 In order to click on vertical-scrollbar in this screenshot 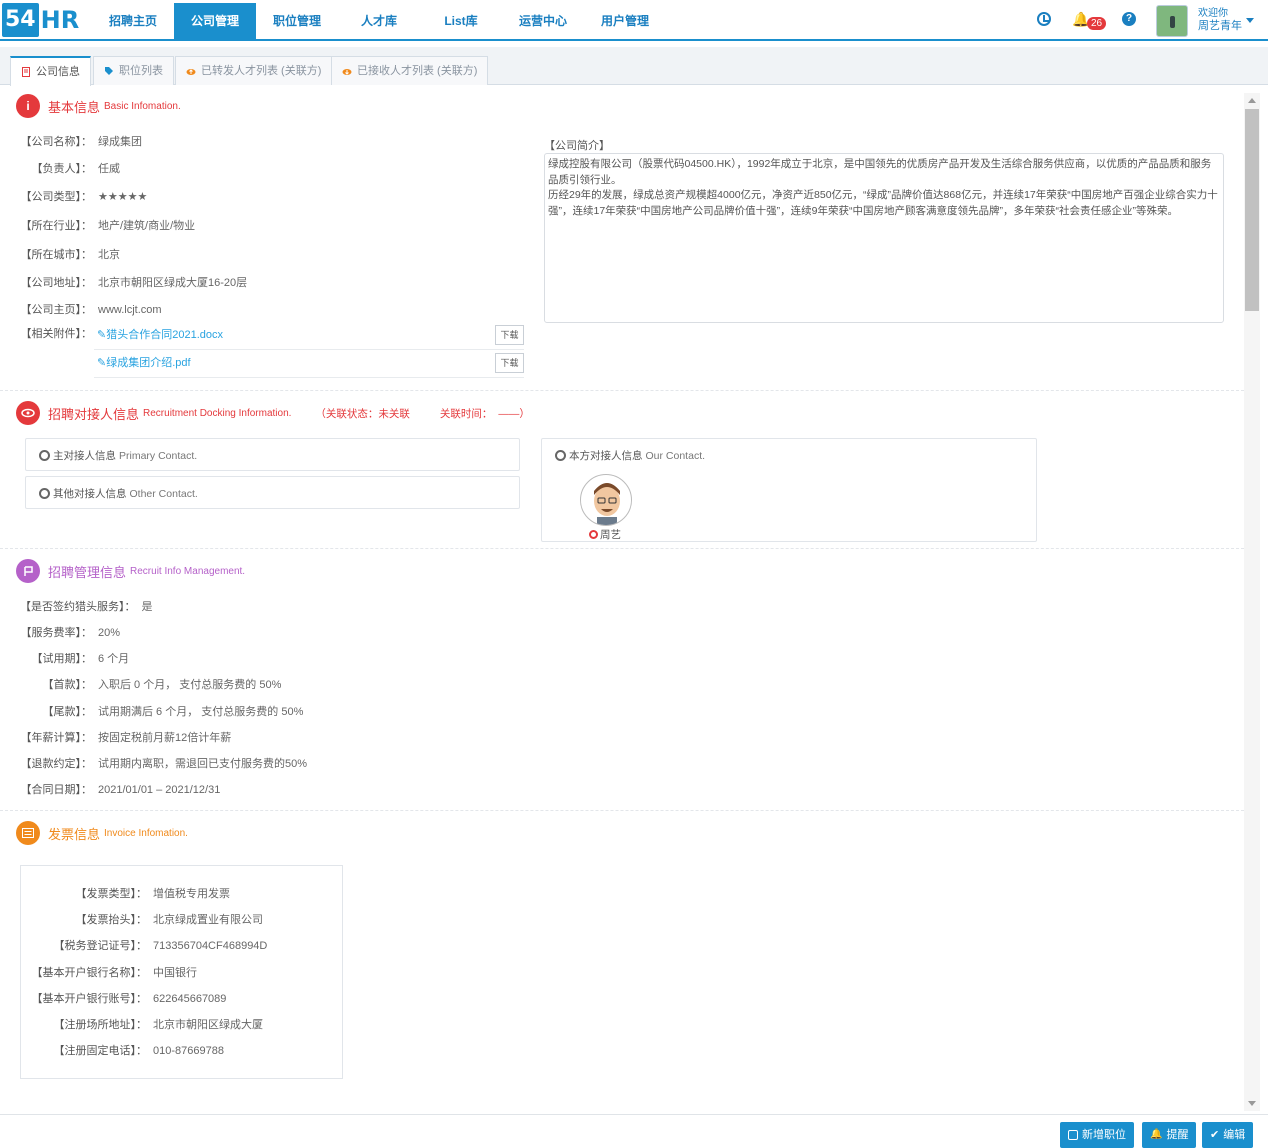, I will do `click(1252, 602)`.